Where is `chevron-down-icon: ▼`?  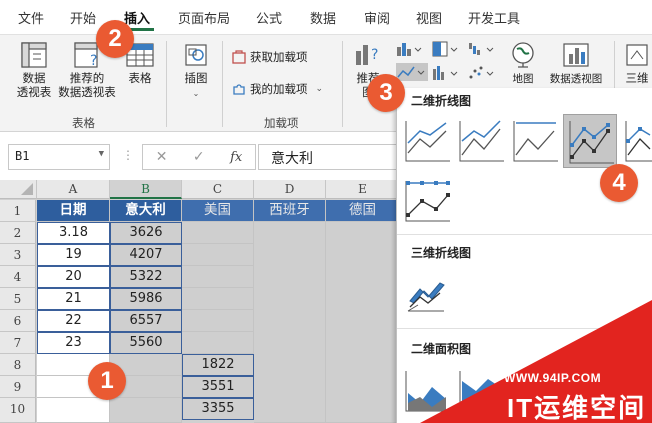
chevron-down-icon: ▼ is located at coordinates (101, 154).